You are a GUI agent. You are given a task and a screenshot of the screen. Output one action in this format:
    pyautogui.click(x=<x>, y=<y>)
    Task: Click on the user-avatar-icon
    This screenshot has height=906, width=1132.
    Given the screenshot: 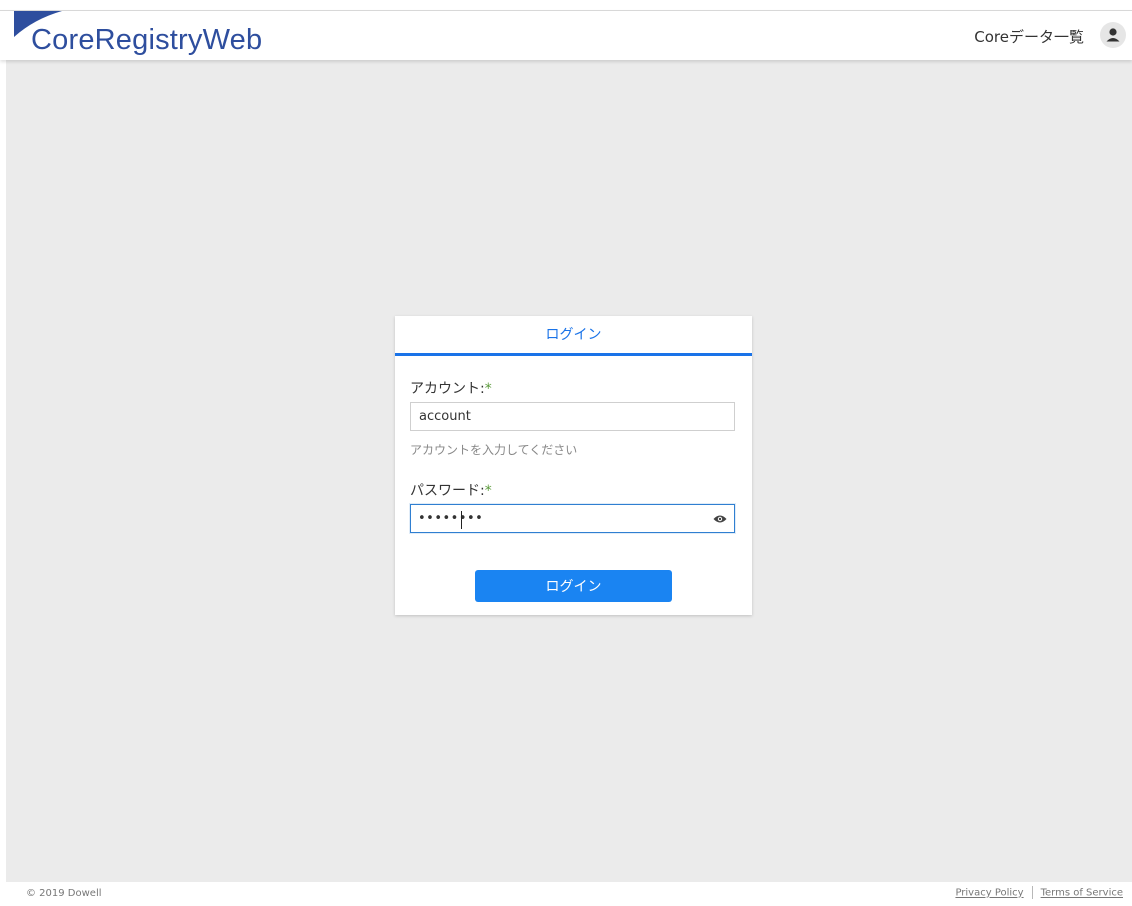 What is the action you would take?
    pyautogui.click(x=1113, y=35)
    